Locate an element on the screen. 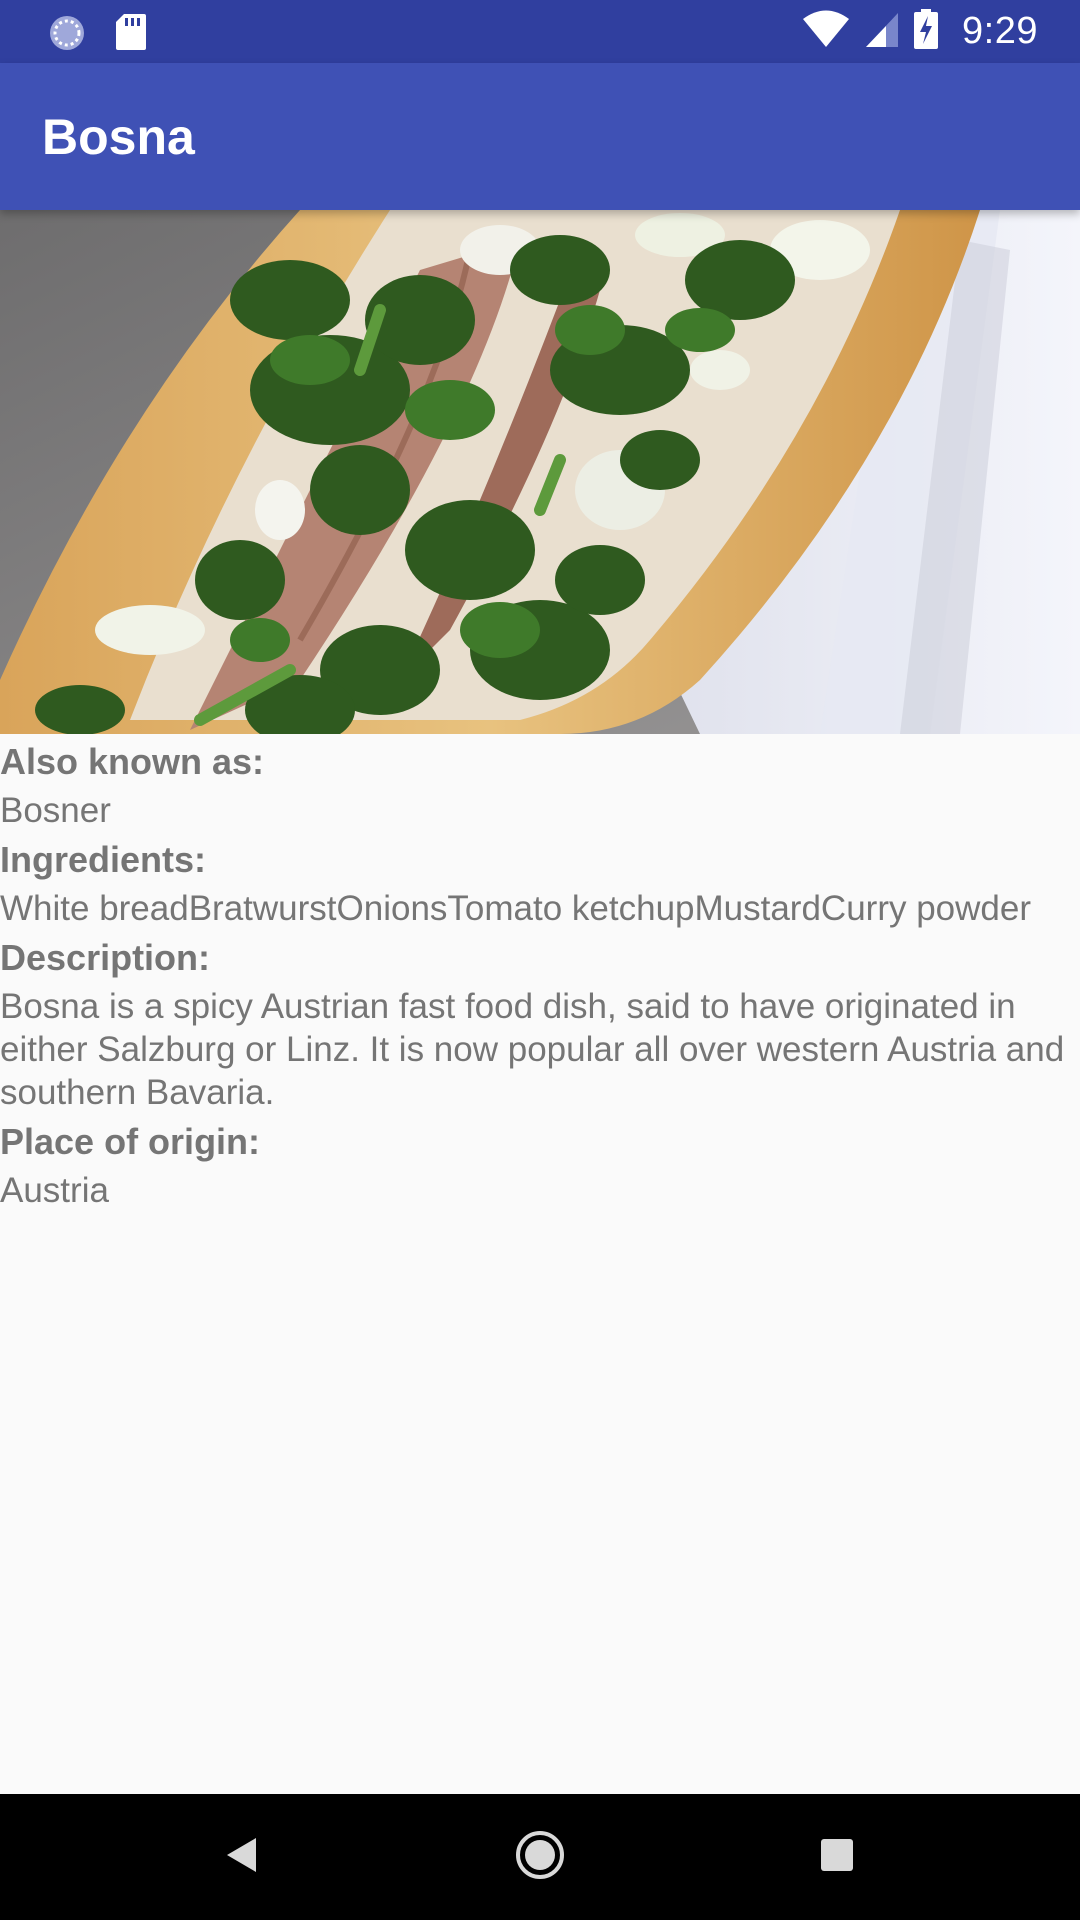  page-title: Bosna is located at coordinates (118, 137).